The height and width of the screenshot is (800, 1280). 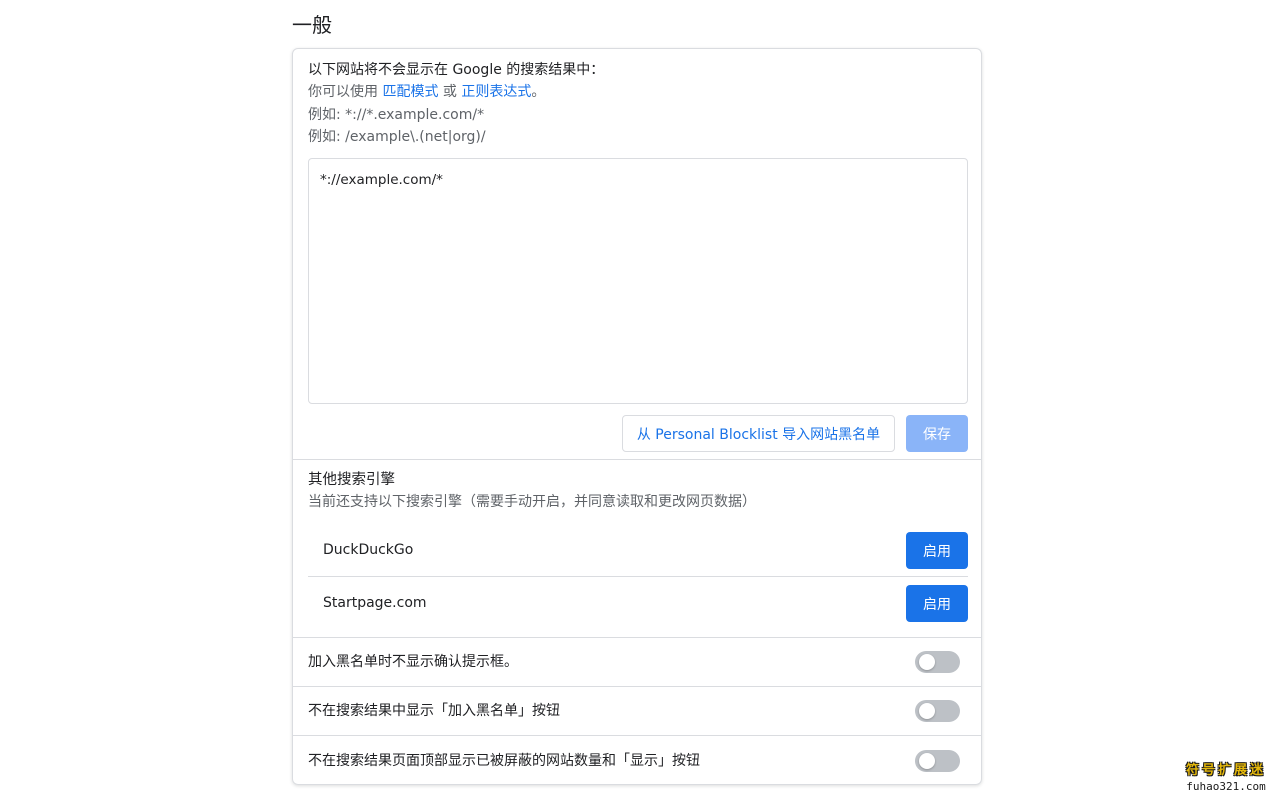 I want to click on watermark-logo: 符号扩展迷 fuhao321.com, so click(x=1226, y=777).